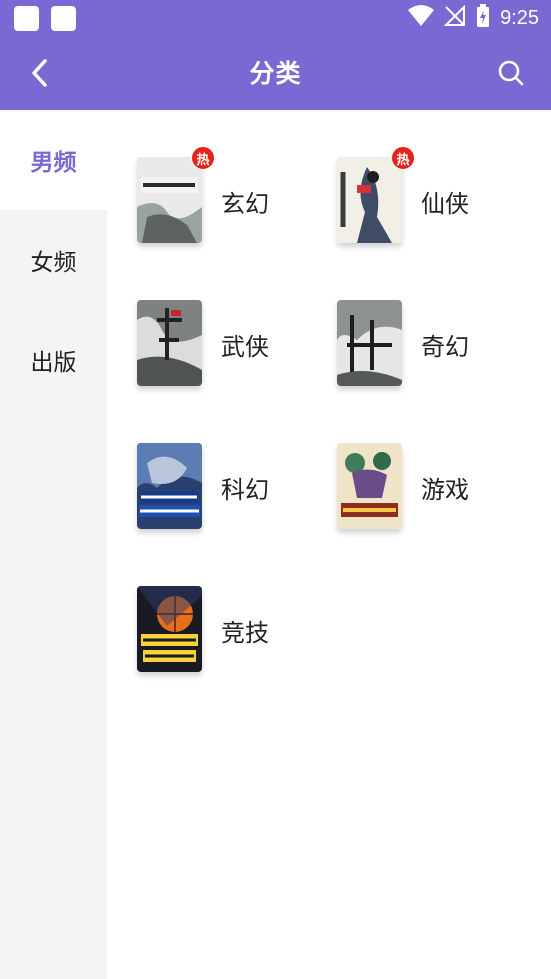  Describe the element at coordinates (207, 605) in the screenshot. I see `category-item-jingji: 竞技` at that location.